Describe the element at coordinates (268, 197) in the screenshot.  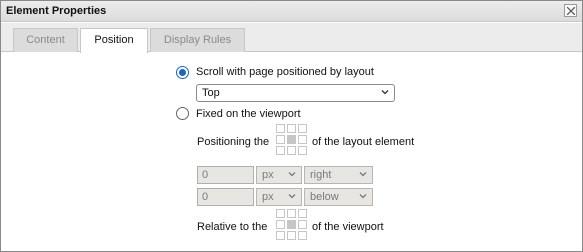
I see `offset-y-unit-value: px` at that location.